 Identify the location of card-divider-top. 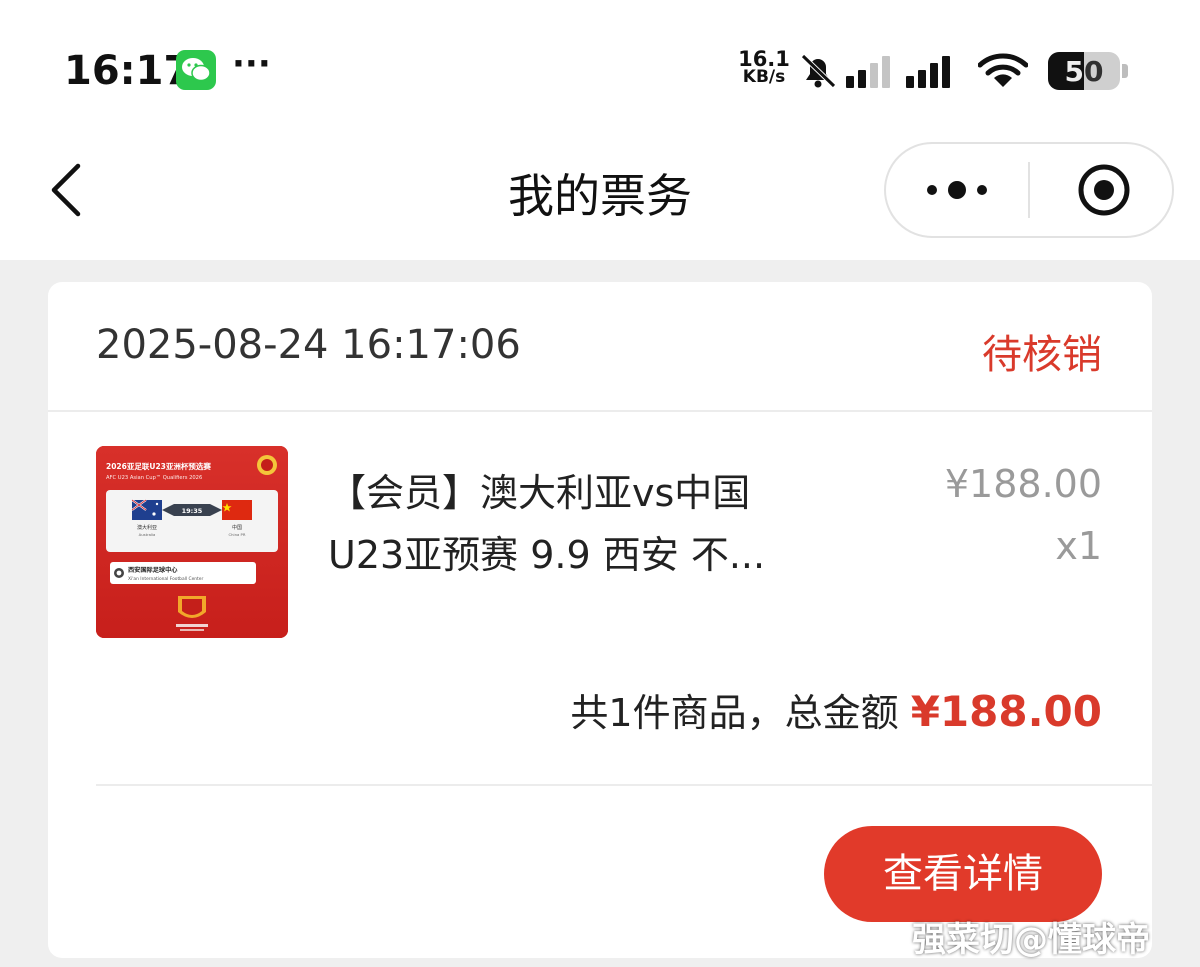
(600, 411).